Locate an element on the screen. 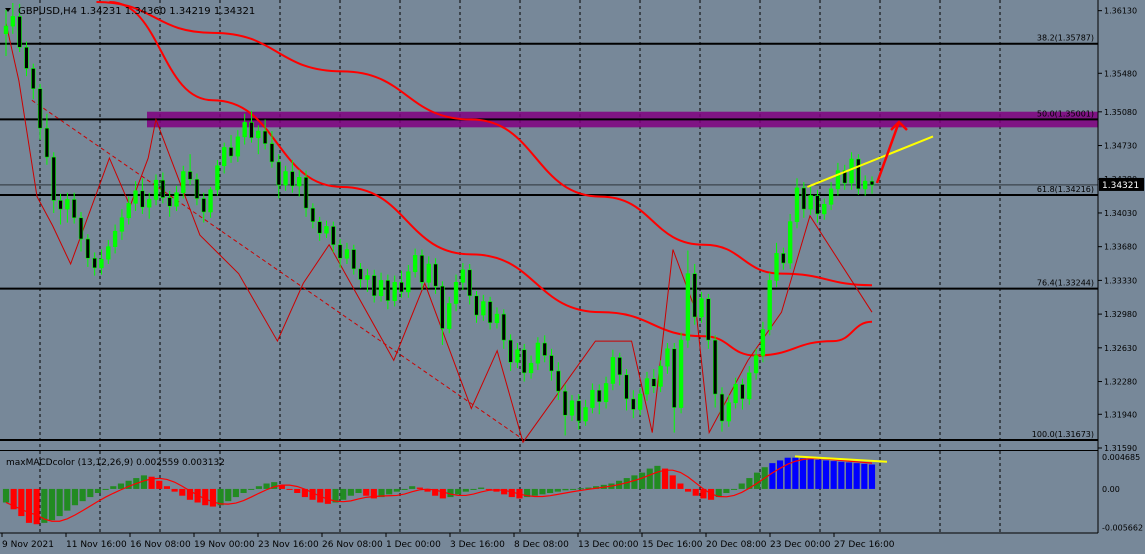  macd-tick-label: -0.005662 is located at coordinates (1122, 527).